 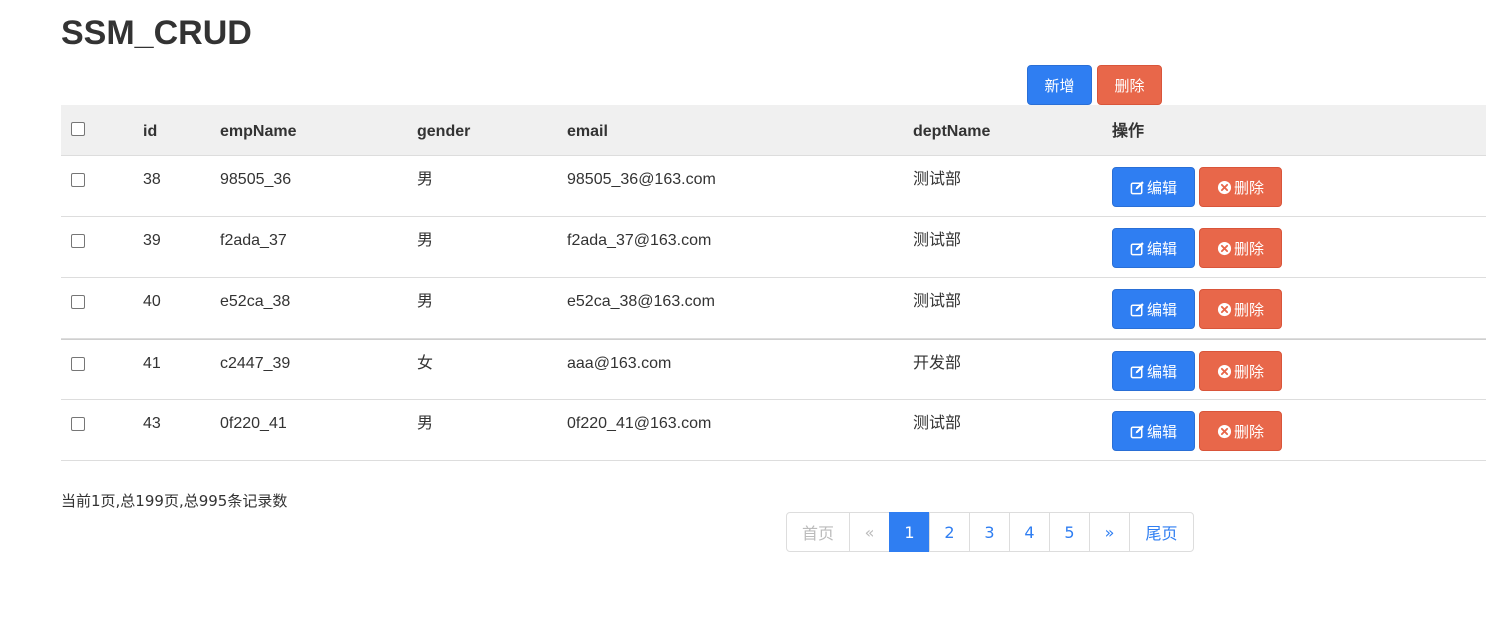 What do you see at coordinates (150, 131) in the screenshot?
I see `header-id: id` at bounding box center [150, 131].